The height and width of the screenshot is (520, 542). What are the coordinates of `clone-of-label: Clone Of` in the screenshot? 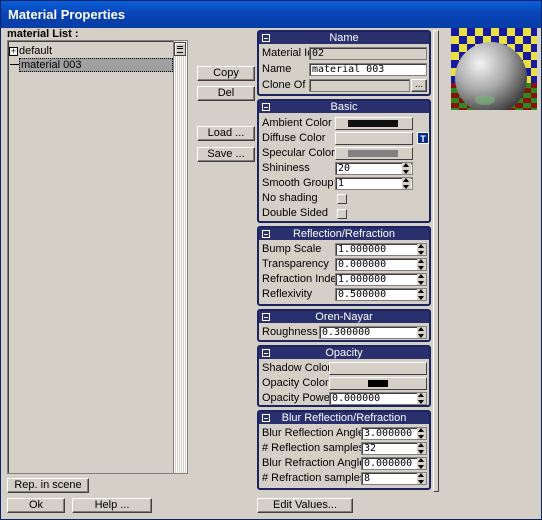 It's located at (284, 85).